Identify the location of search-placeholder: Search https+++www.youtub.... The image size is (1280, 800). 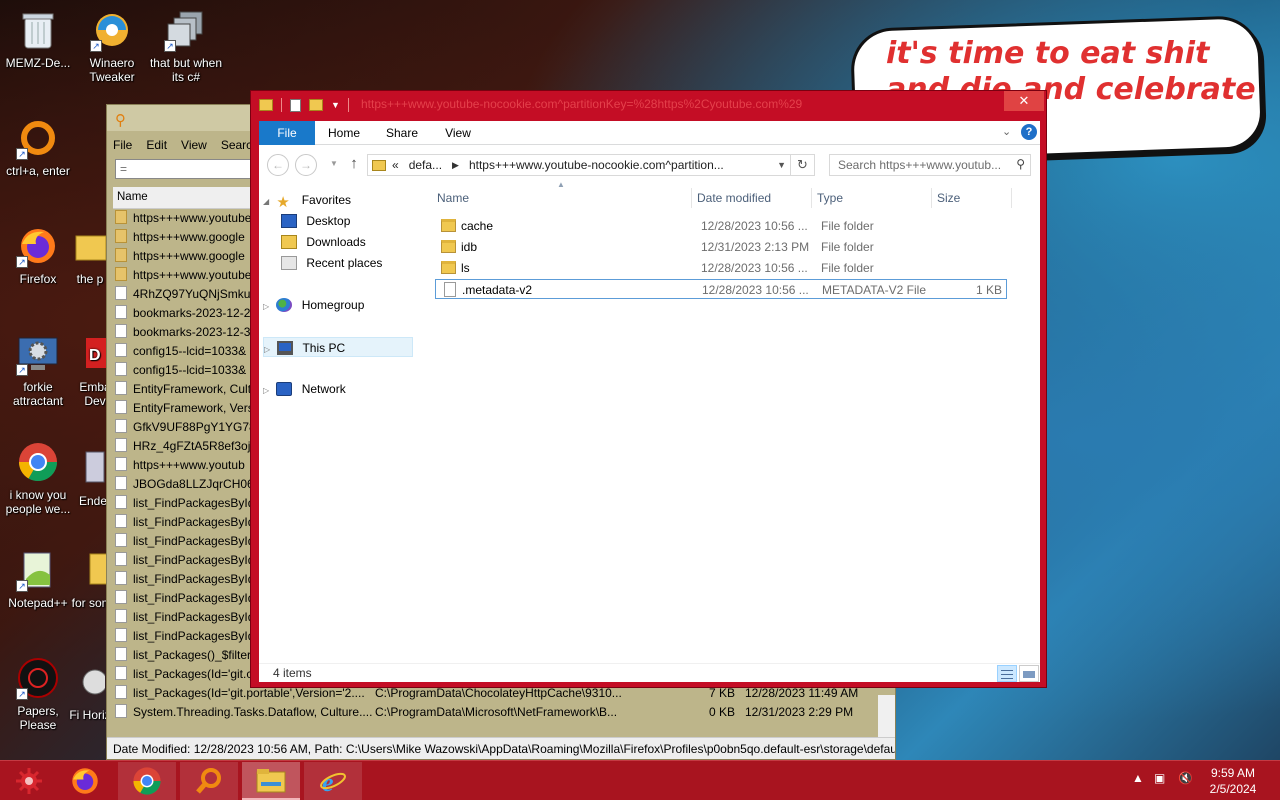
(920, 165).